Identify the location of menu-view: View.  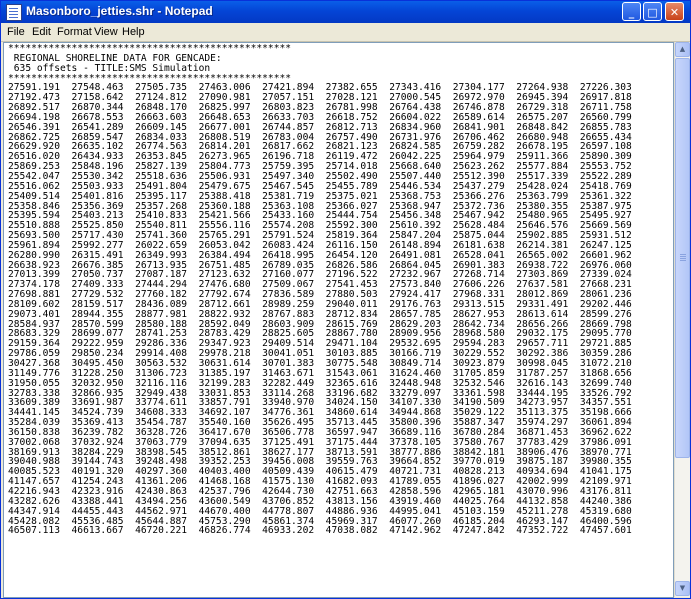
(106, 32).